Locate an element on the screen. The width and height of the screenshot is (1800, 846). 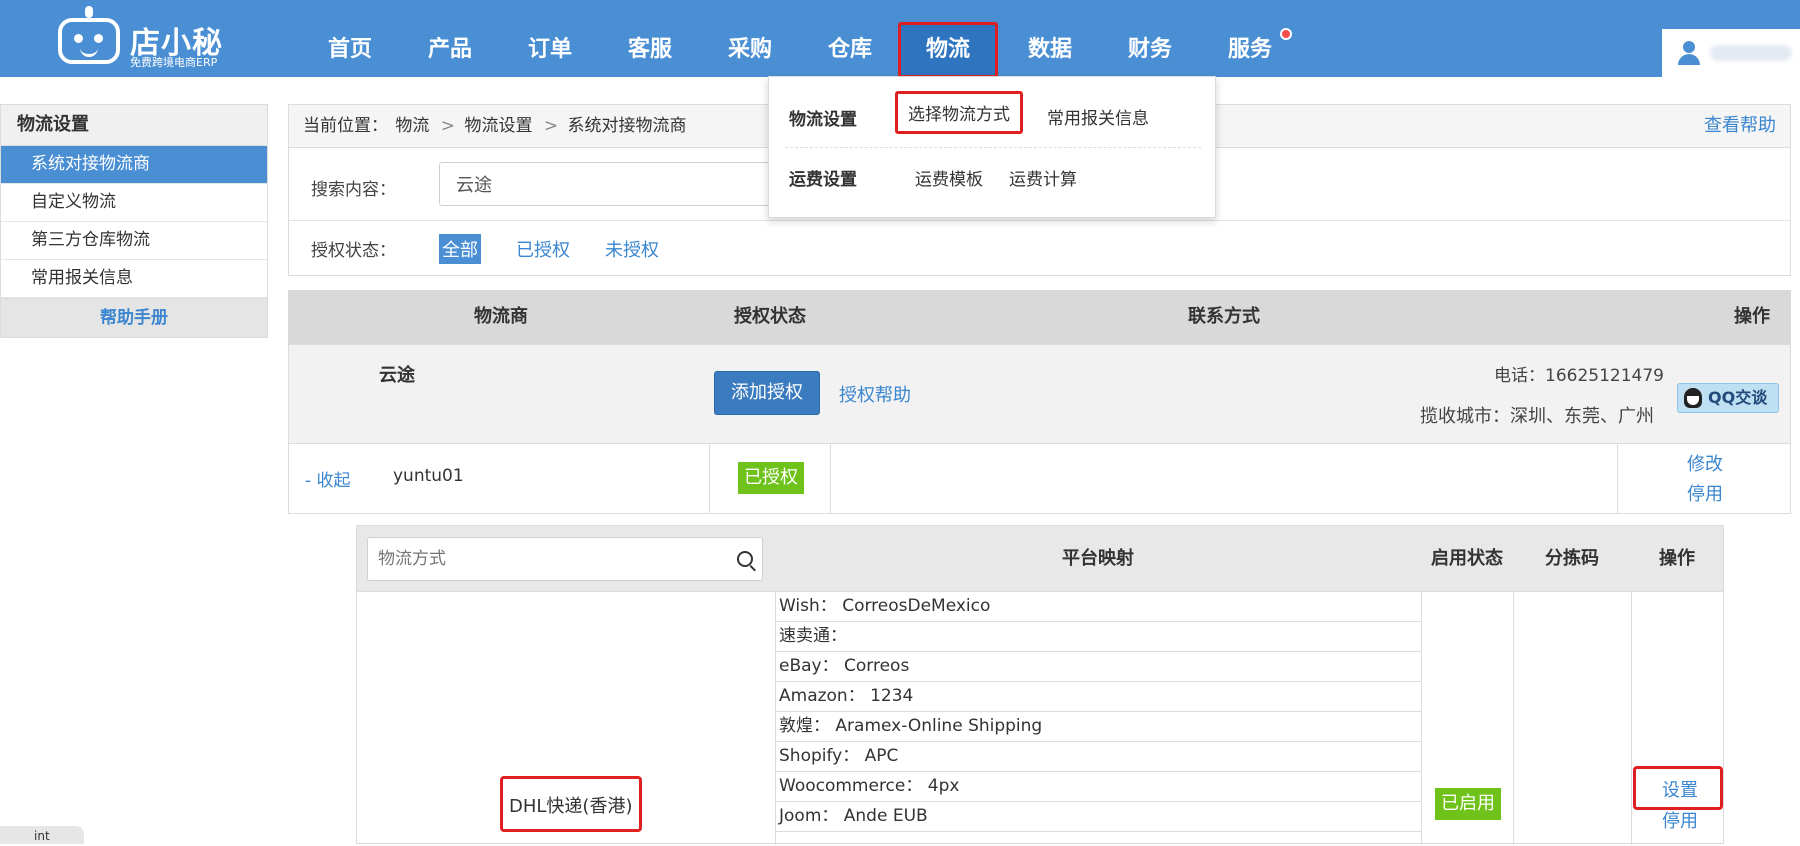
header-auth-status: 授权状态 is located at coordinates (770, 316).